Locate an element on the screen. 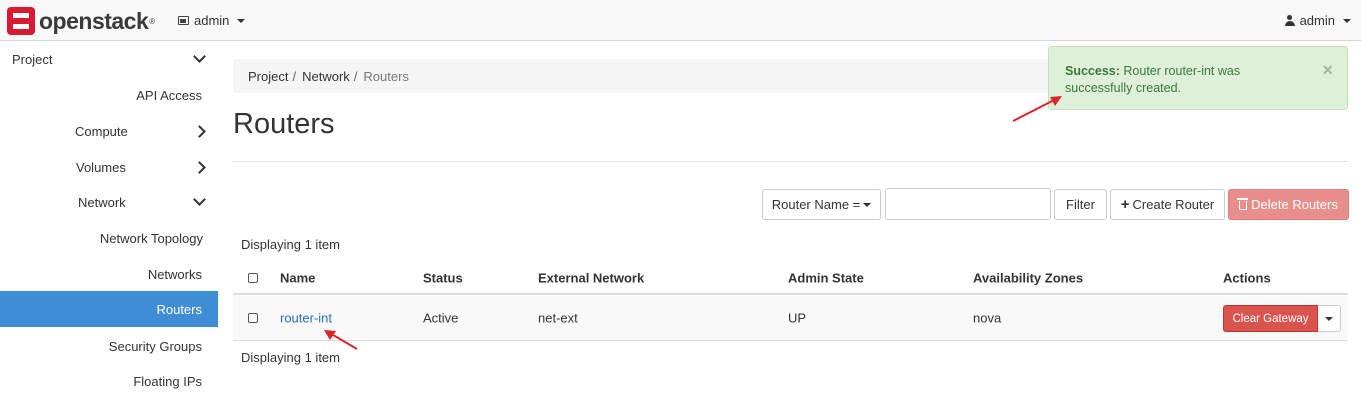 The image size is (1361, 401). filter-button: Filter is located at coordinates (1080, 204).